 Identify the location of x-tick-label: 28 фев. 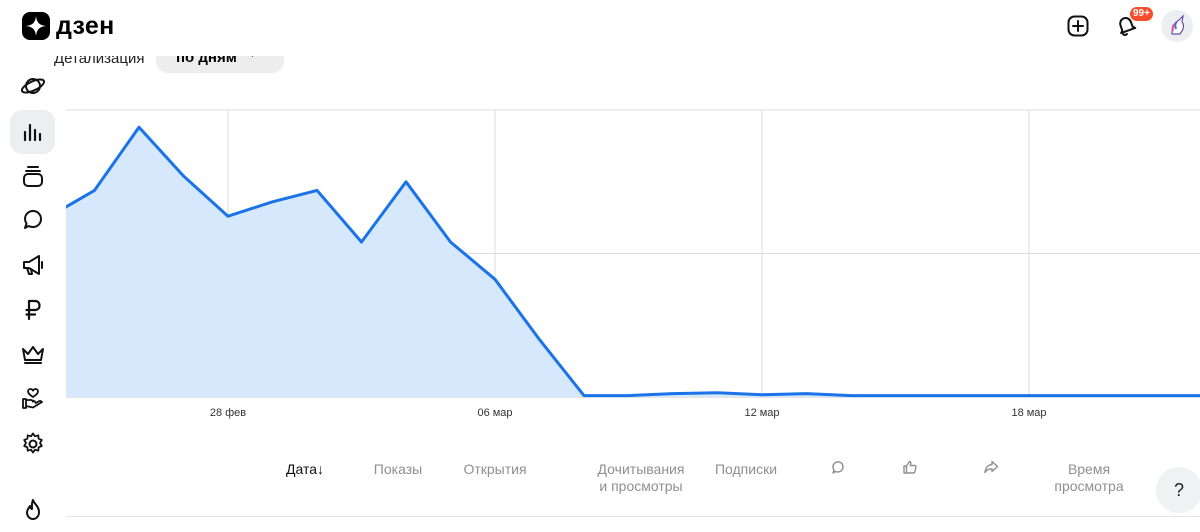
(228, 413).